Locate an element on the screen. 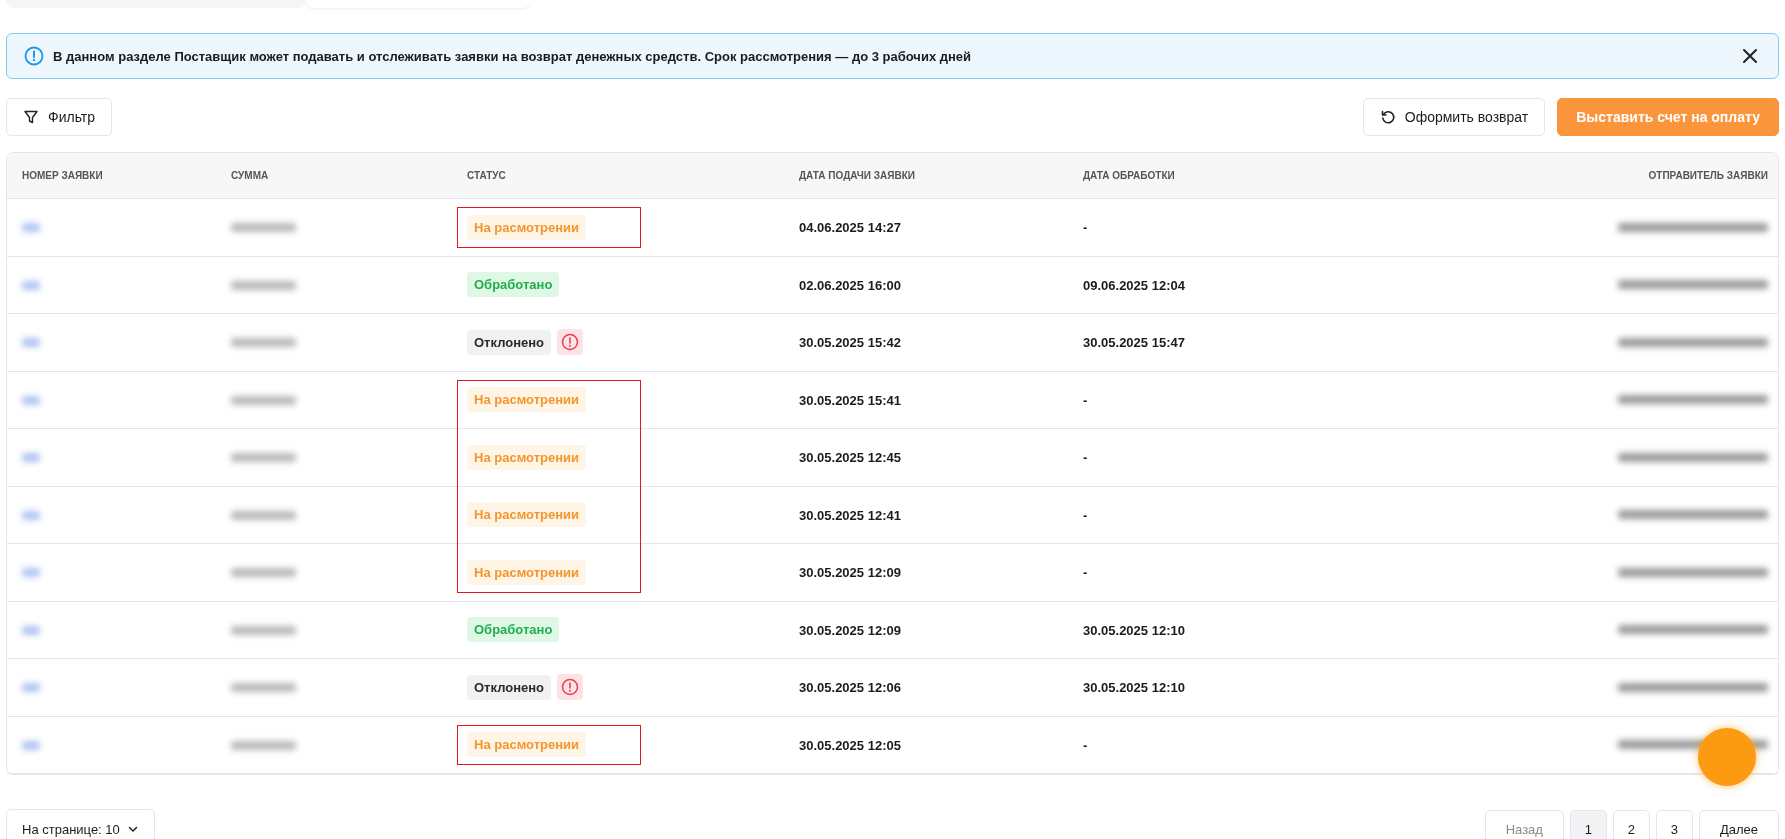 The image size is (1785, 839). table-cell: 30.05.2025 12:05 is located at coordinates (850, 745).